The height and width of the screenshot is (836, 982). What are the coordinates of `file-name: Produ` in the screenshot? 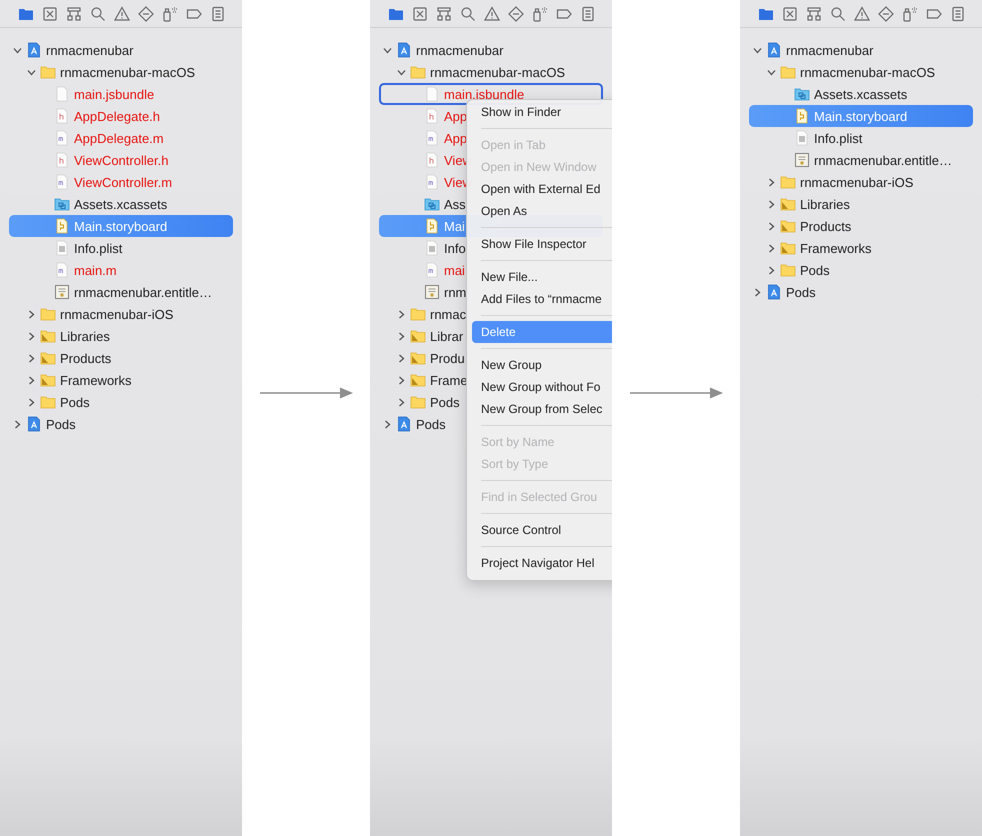 It's located at (447, 358).